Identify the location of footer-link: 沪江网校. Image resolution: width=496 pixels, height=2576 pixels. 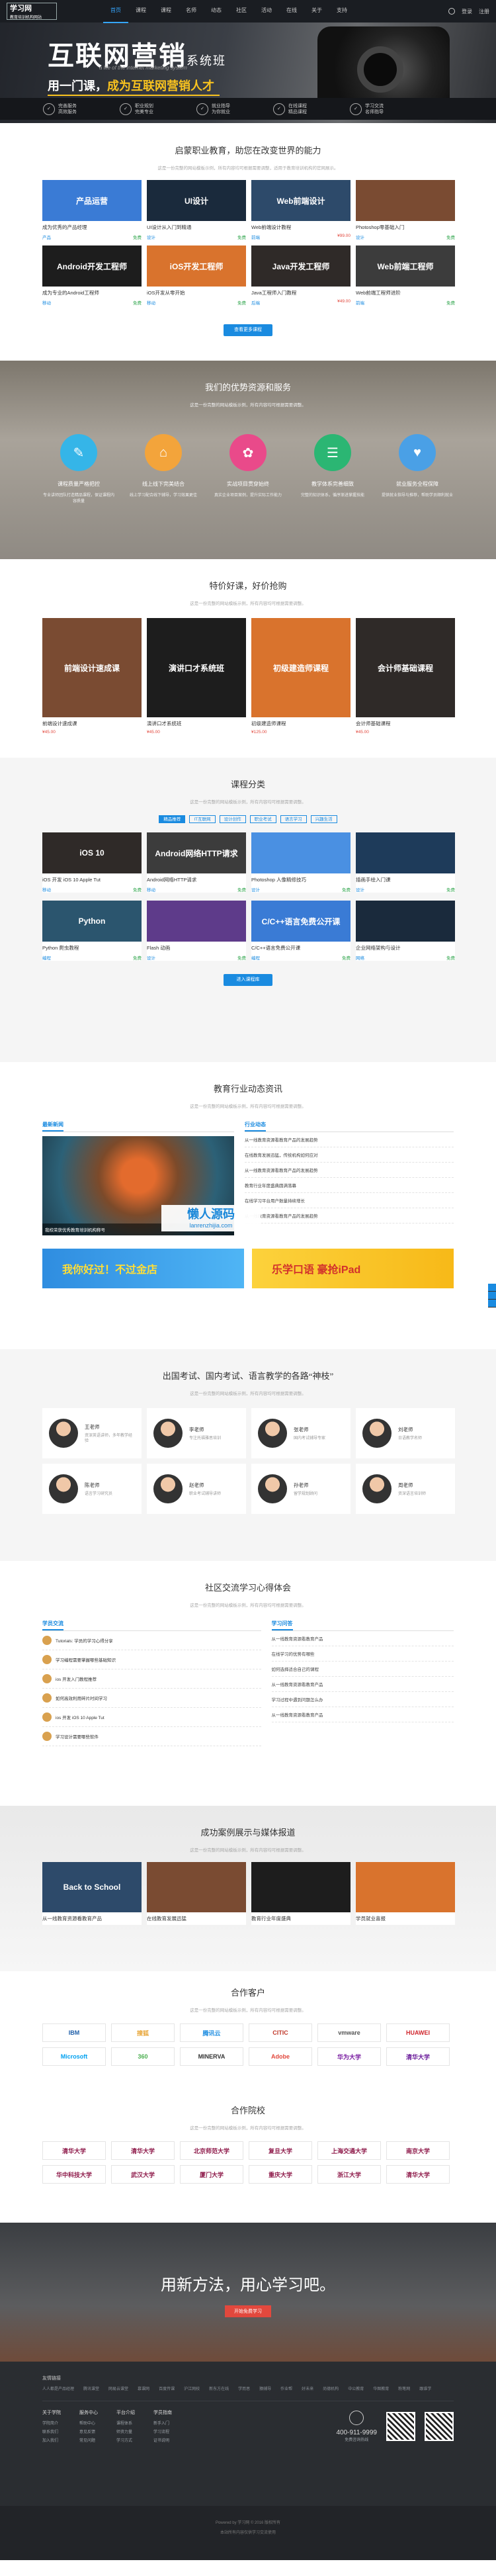
(192, 2388).